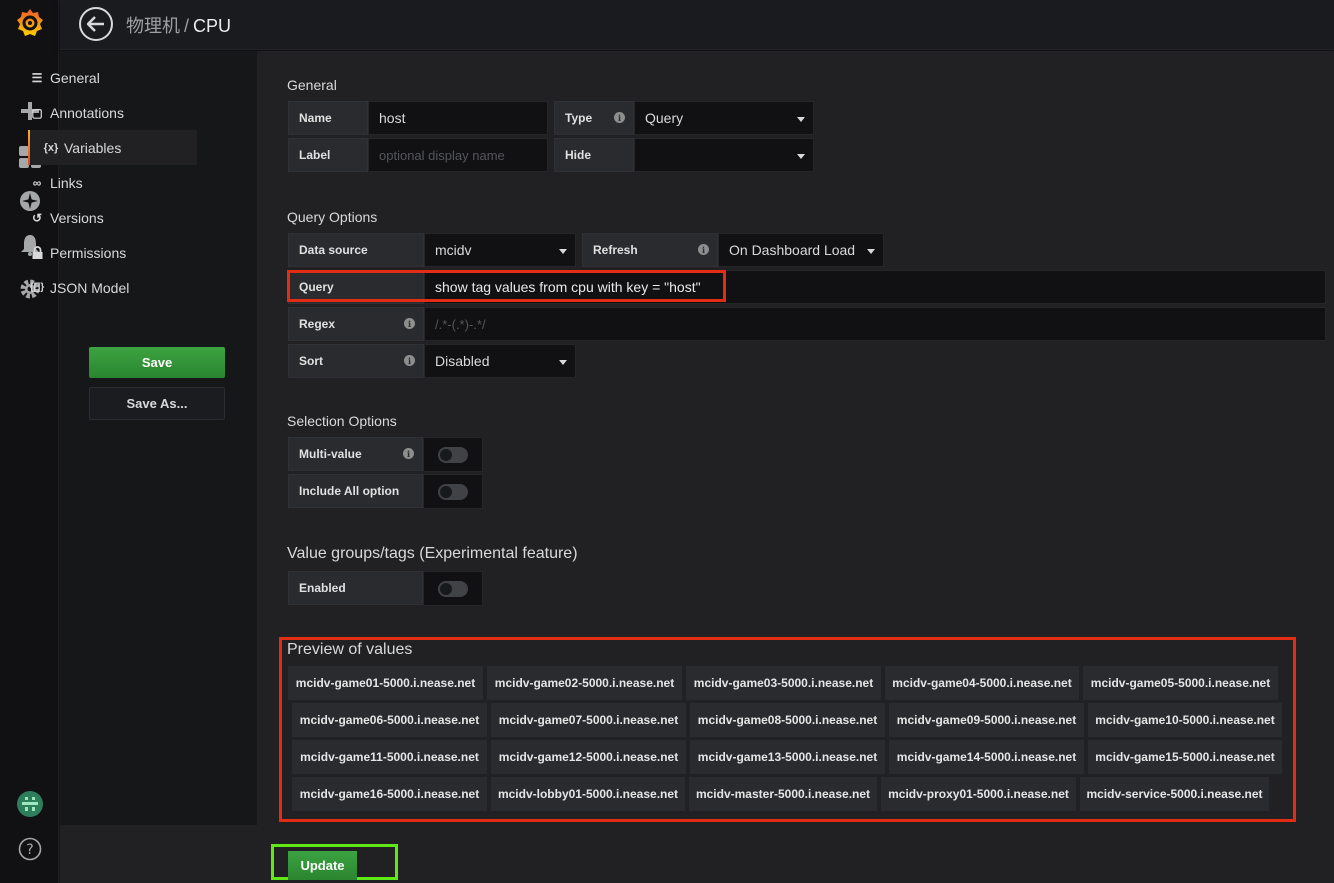 The height and width of the screenshot is (883, 1334). Describe the element at coordinates (311, 361) in the screenshot. I see `sort-label-text: Sort` at that location.